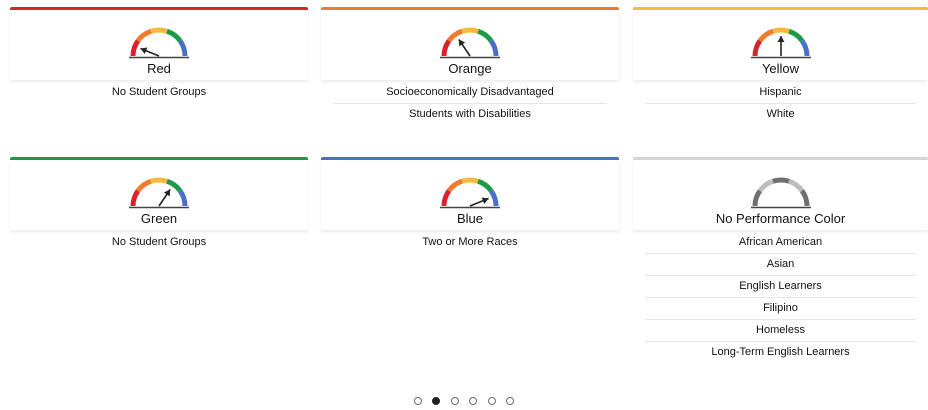 The height and width of the screenshot is (410, 928). I want to click on student-group-list: Hispanic White, so click(780, 103).